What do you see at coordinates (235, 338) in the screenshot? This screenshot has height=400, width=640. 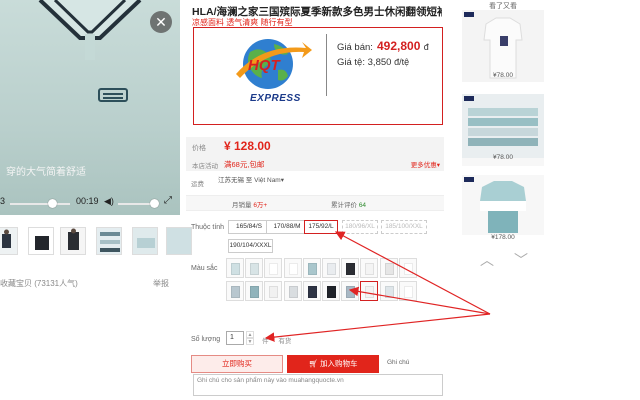 I see `quantity-input: 1` at bounding box center [235, 338].